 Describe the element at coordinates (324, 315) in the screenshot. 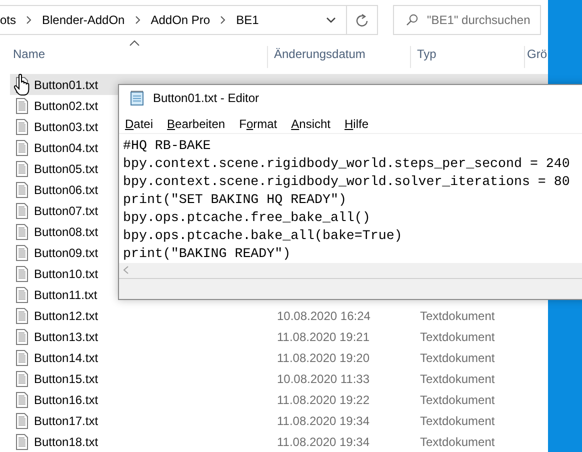

I see `modified-date: 10.08.2020 16:24` at that location.